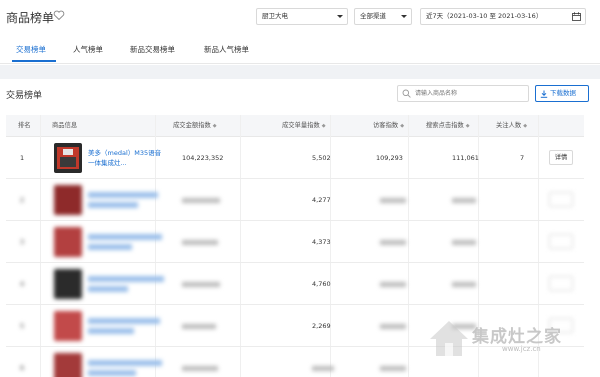 Image resolution: width=600 pixels, height=377 pixels. What do you see at coordinates (321, 242) in the screenshot?
I see `orders-index-cell: 4,373` at bounding box center [321, 242].